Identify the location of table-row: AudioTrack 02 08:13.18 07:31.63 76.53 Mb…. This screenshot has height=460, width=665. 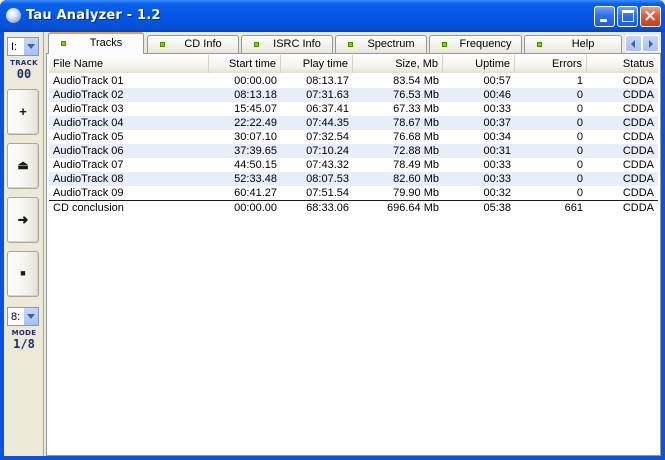
(353, 95).